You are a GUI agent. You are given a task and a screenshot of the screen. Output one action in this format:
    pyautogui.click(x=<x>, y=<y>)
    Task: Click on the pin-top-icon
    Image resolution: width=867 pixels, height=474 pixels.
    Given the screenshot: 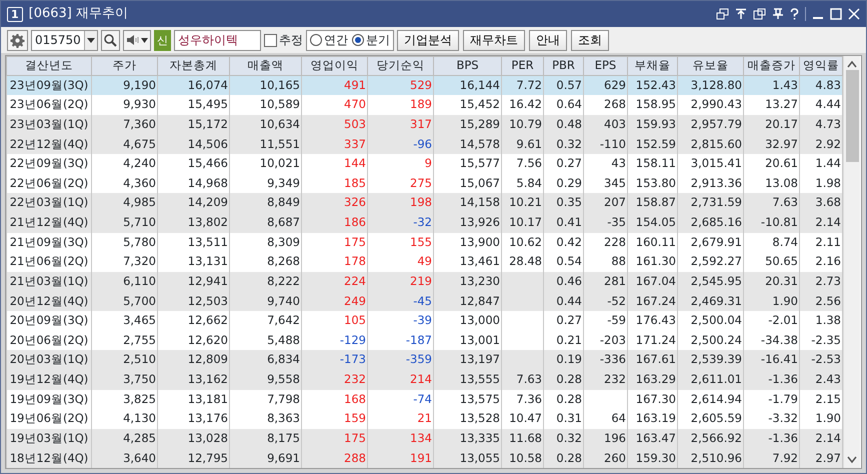 What is the action you would take?
    pyautogui.click(x=741, y=14)
    